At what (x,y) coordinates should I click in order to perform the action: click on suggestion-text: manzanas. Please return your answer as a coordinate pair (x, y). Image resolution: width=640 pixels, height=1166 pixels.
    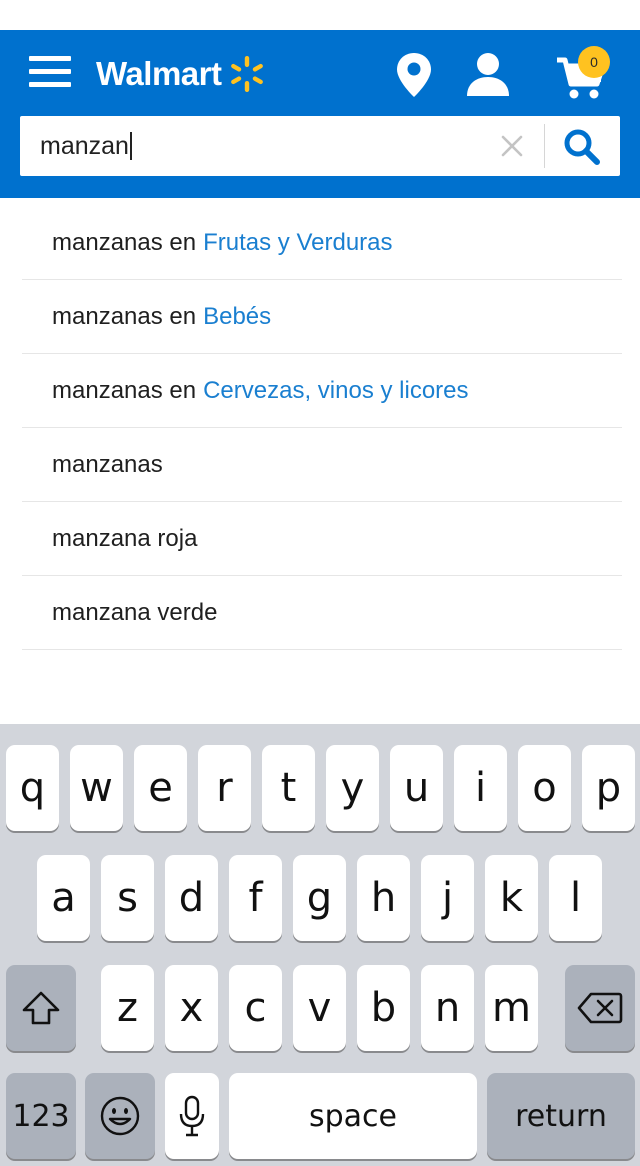
    Looking at the image, I should click on (107, 464).